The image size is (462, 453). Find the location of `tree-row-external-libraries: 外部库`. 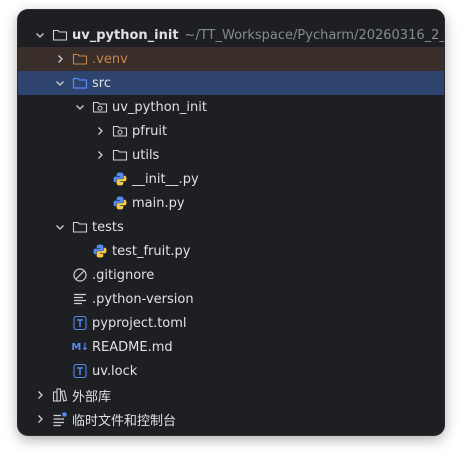

tree-row-external-libraries: 外部库 is located at coordinates (231, 395).